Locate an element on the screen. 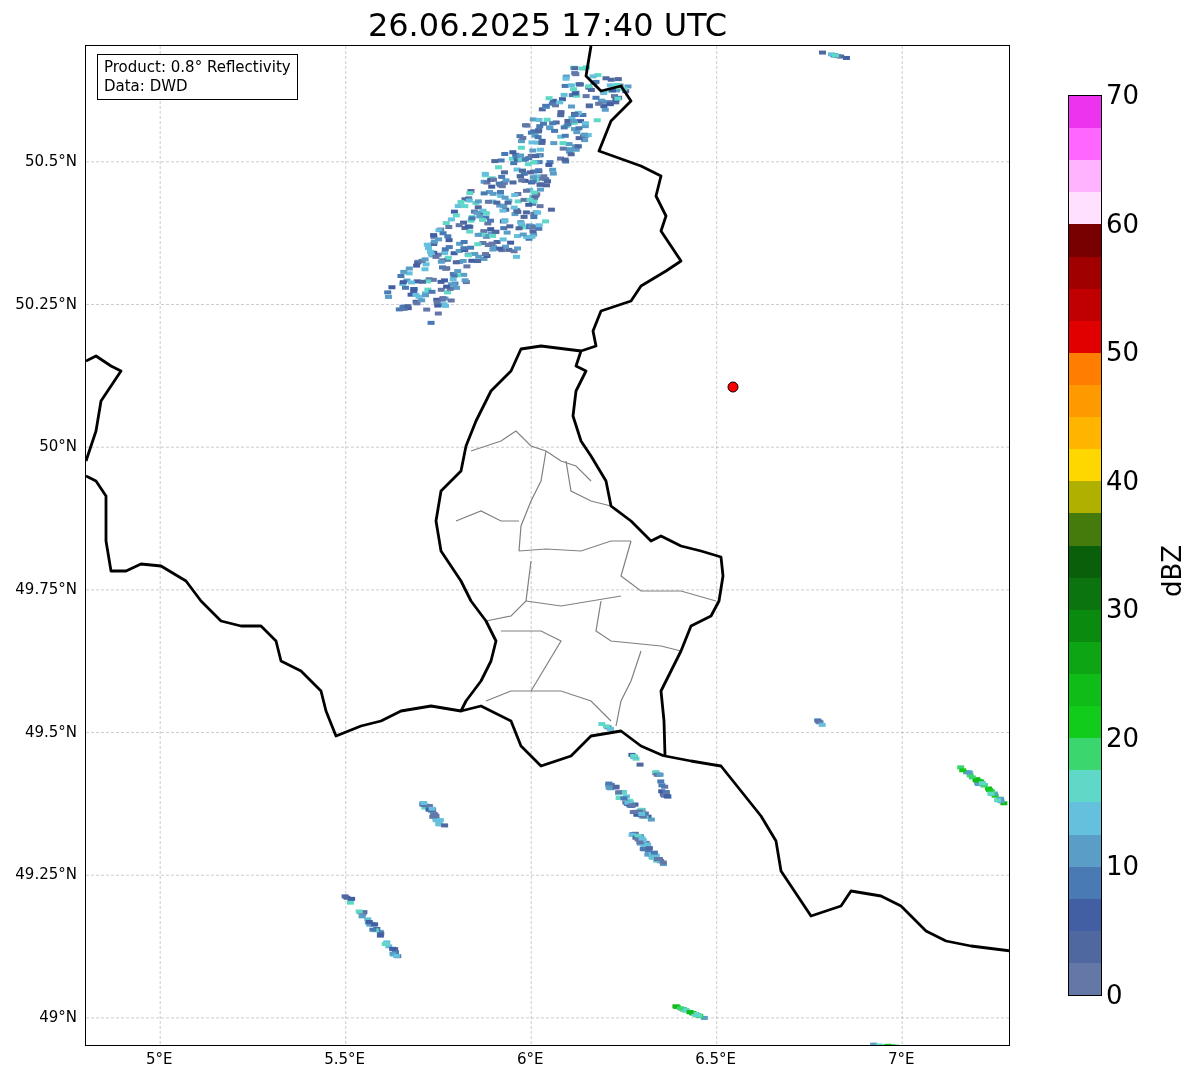 Image resolution: width=1202 pixels, height=1081 pixels. location-marker is located at coordinates (733, 387).